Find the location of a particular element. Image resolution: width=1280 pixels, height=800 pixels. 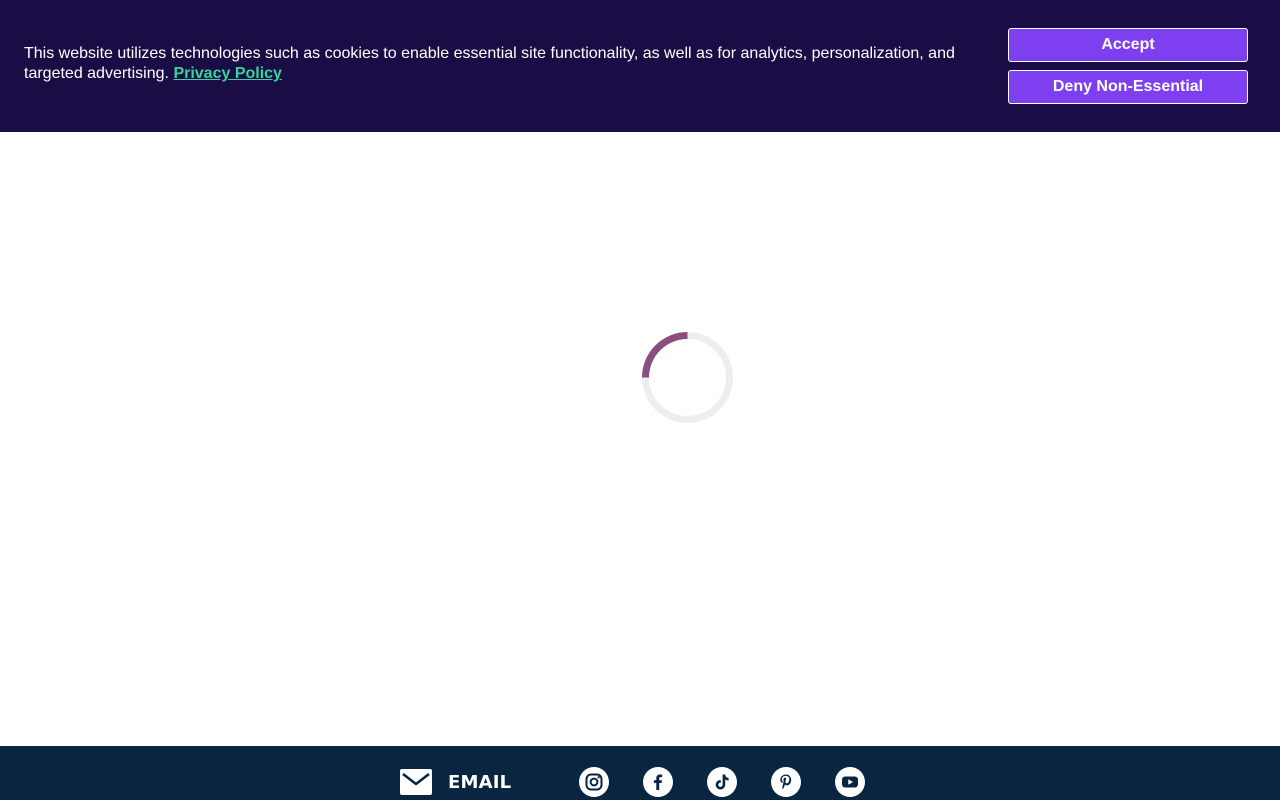

instagram-link is located at coordinates (594, 782).